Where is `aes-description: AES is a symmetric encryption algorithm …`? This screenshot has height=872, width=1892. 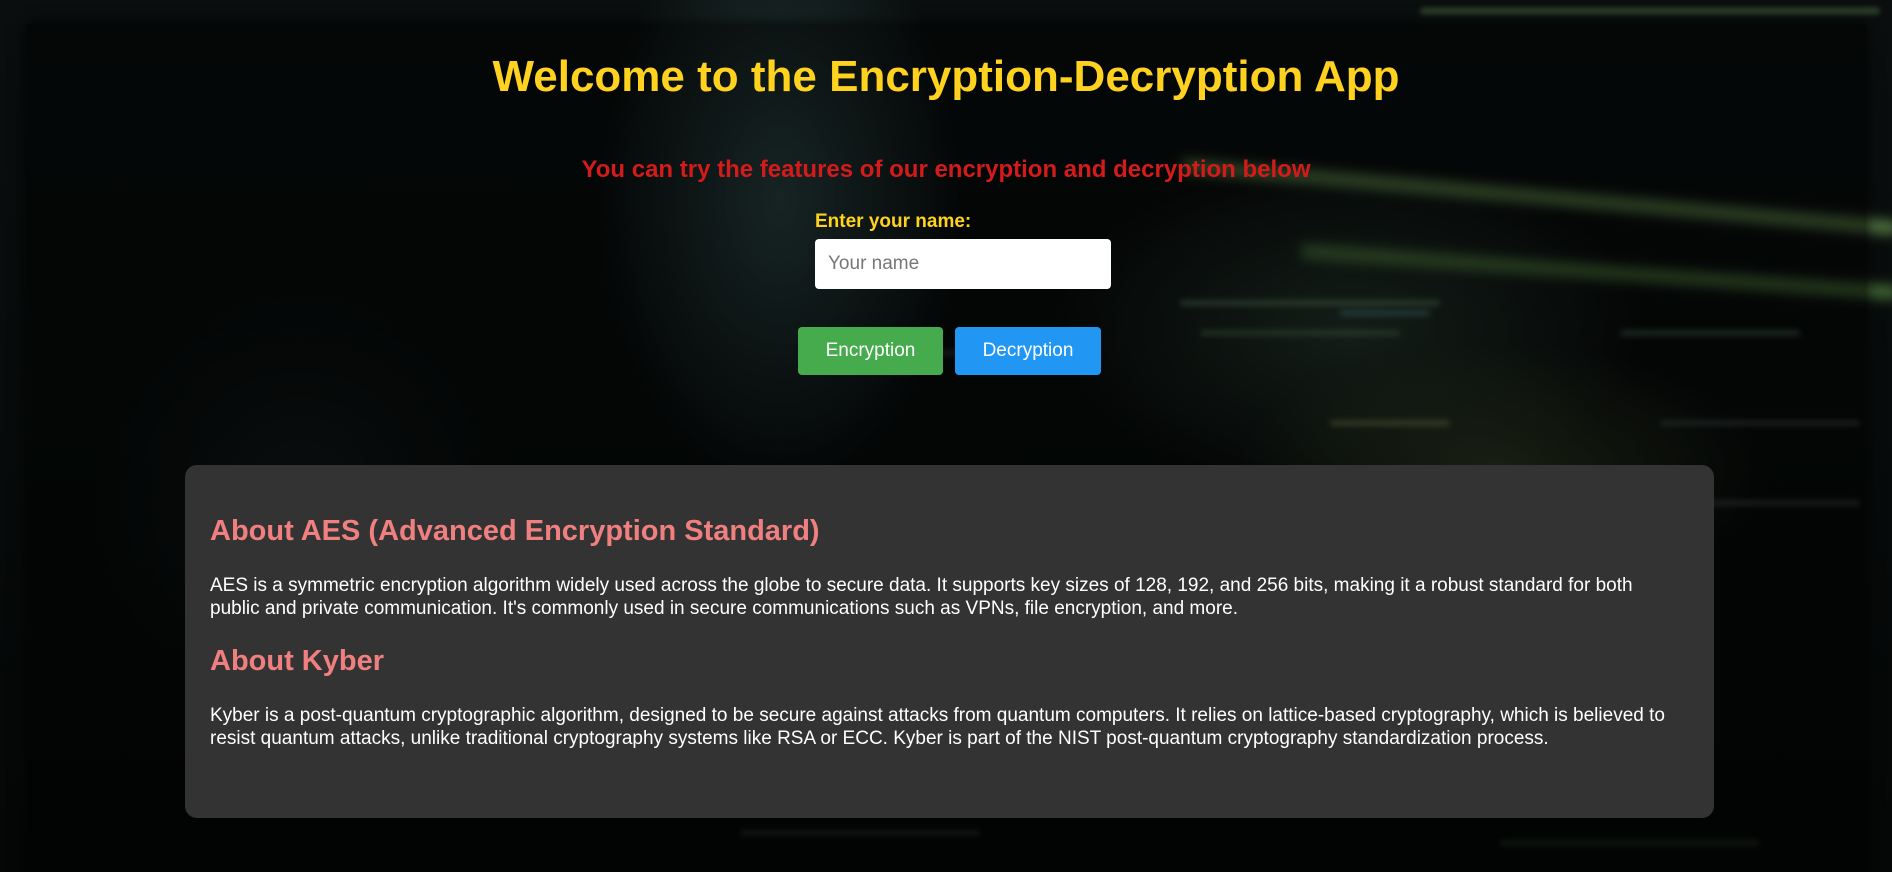 aes-description: AES is a symmetric encryption algorithm … is located at coordinates (921, 597).